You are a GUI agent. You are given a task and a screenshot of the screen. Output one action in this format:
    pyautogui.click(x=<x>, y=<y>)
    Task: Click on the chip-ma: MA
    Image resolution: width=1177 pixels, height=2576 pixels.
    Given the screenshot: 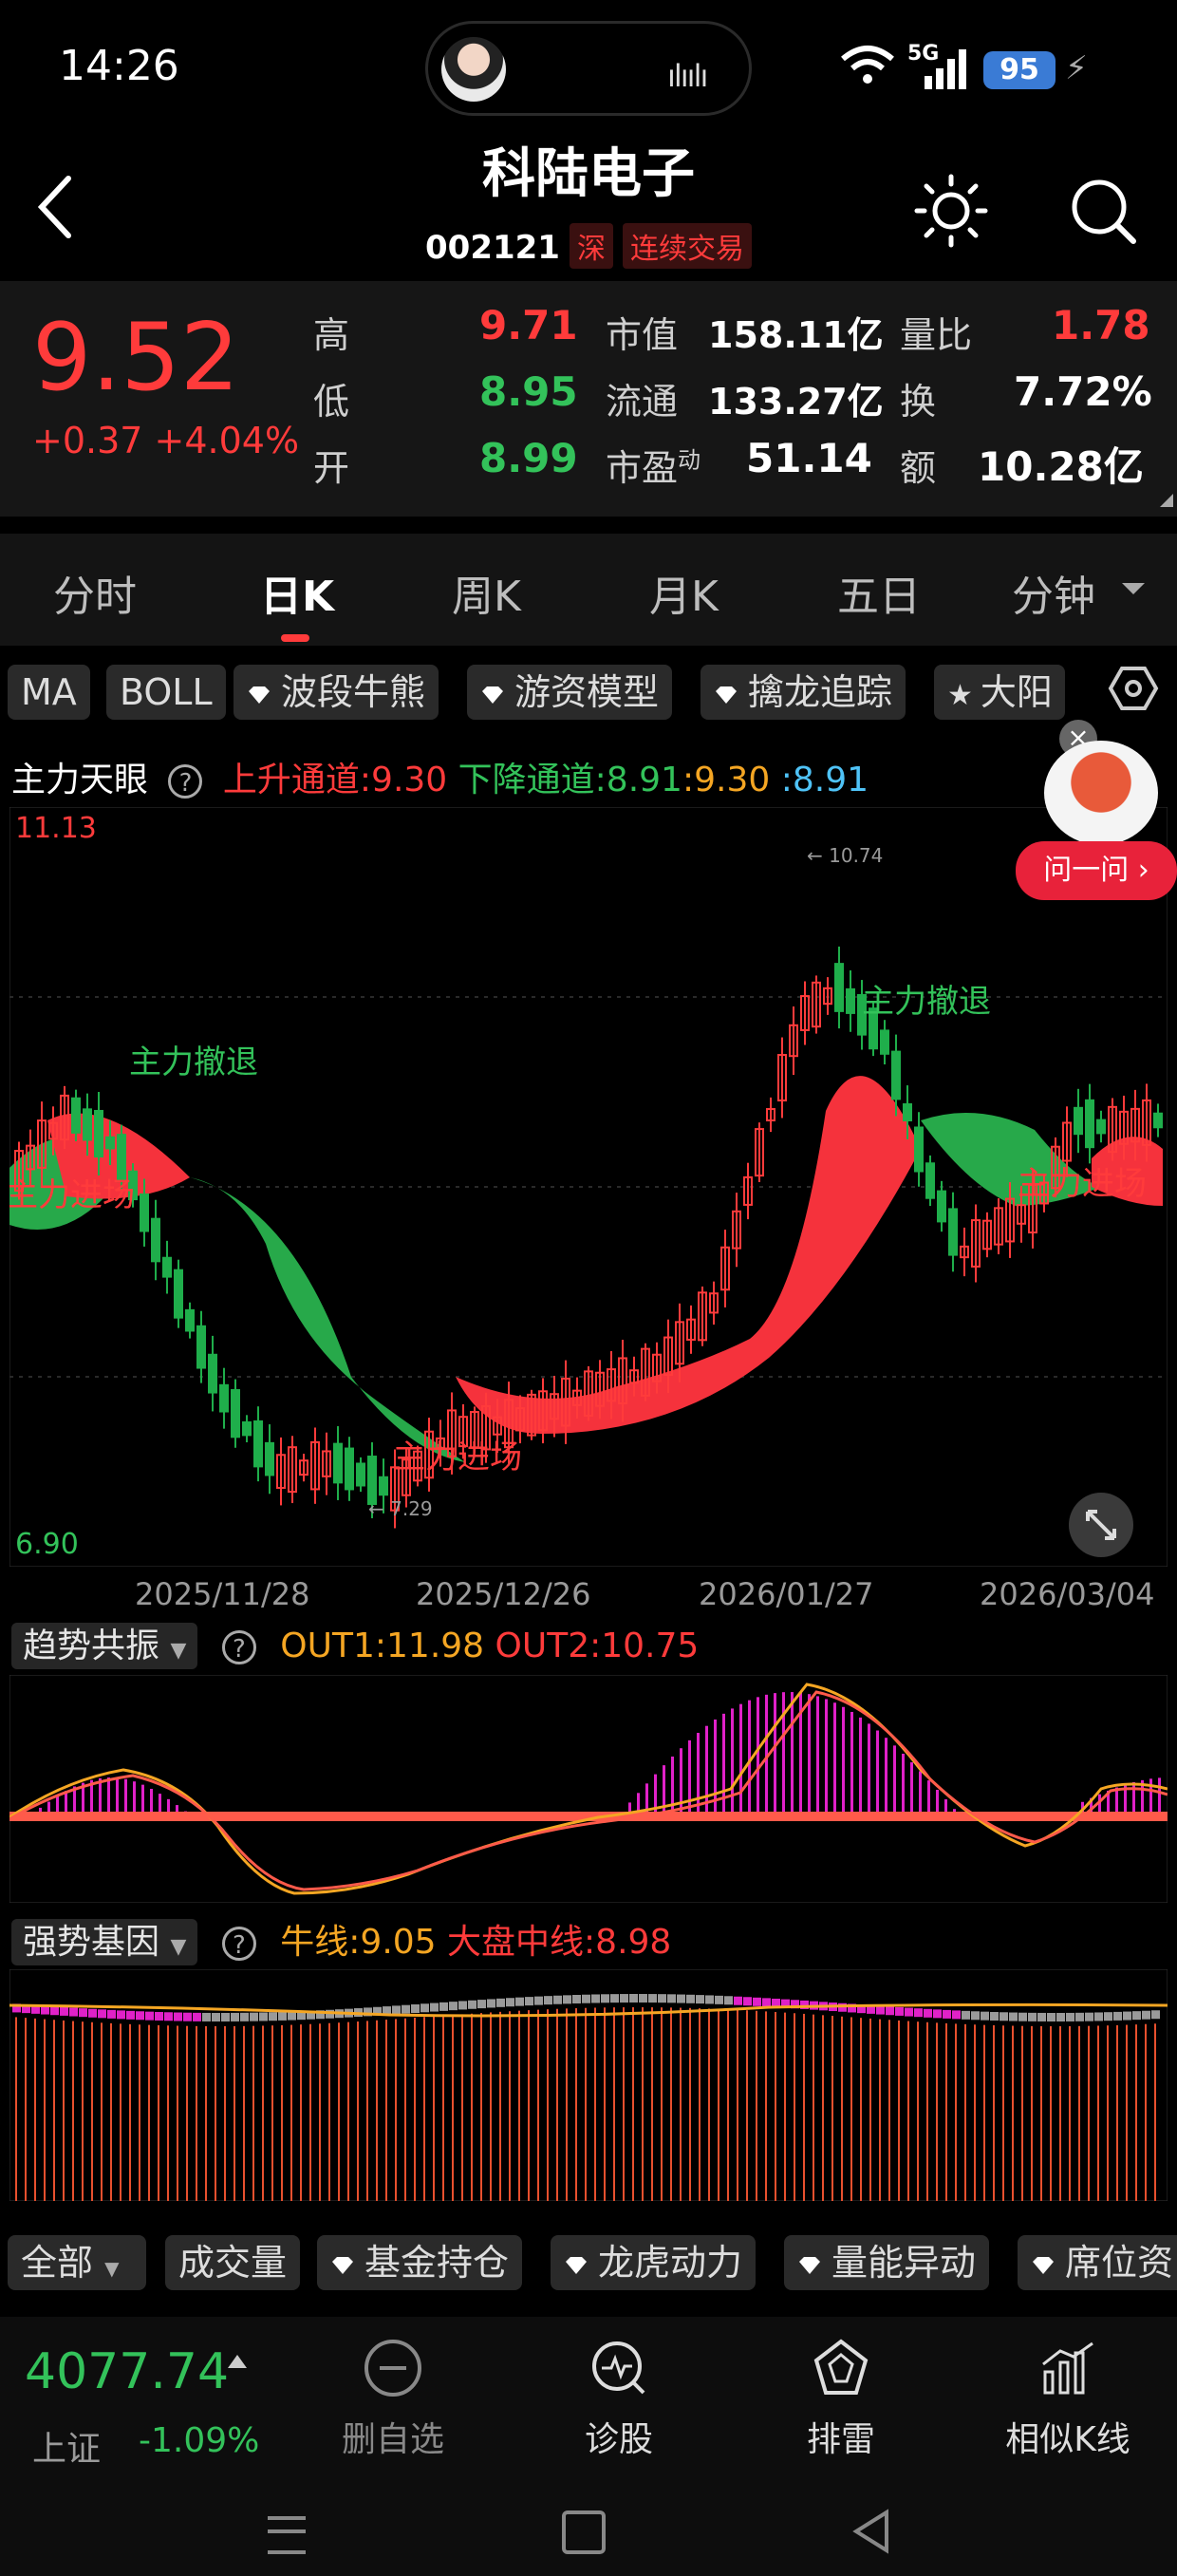 What is the action you would take?
    pyautogui.click(x=49, y=692)
    